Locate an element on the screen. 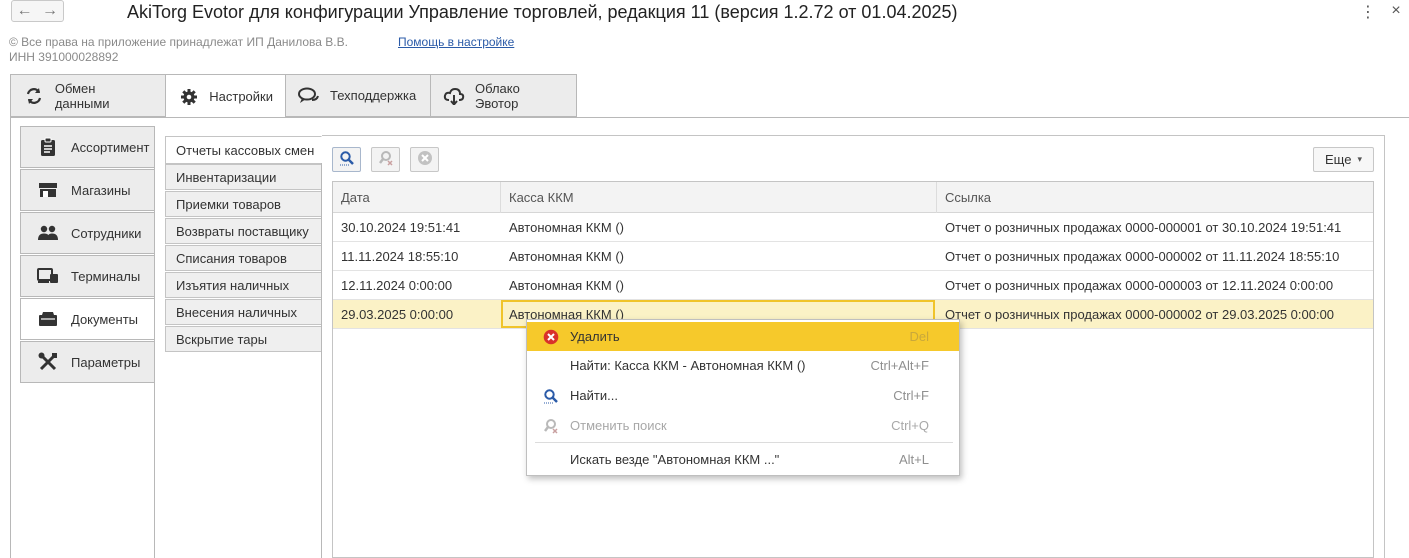 Image resolution: width=1409 pixels, height=558 pixels. side-tabs-divider is located at coordinates (154, 342).